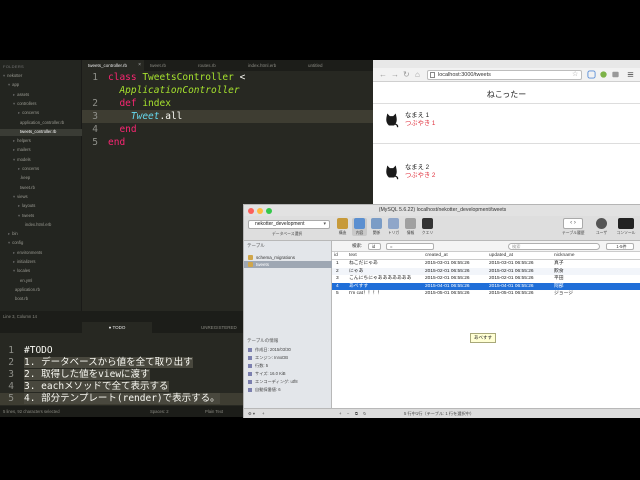  I want to click on table-cell: I'm cat！！！！, so click(365, 294).